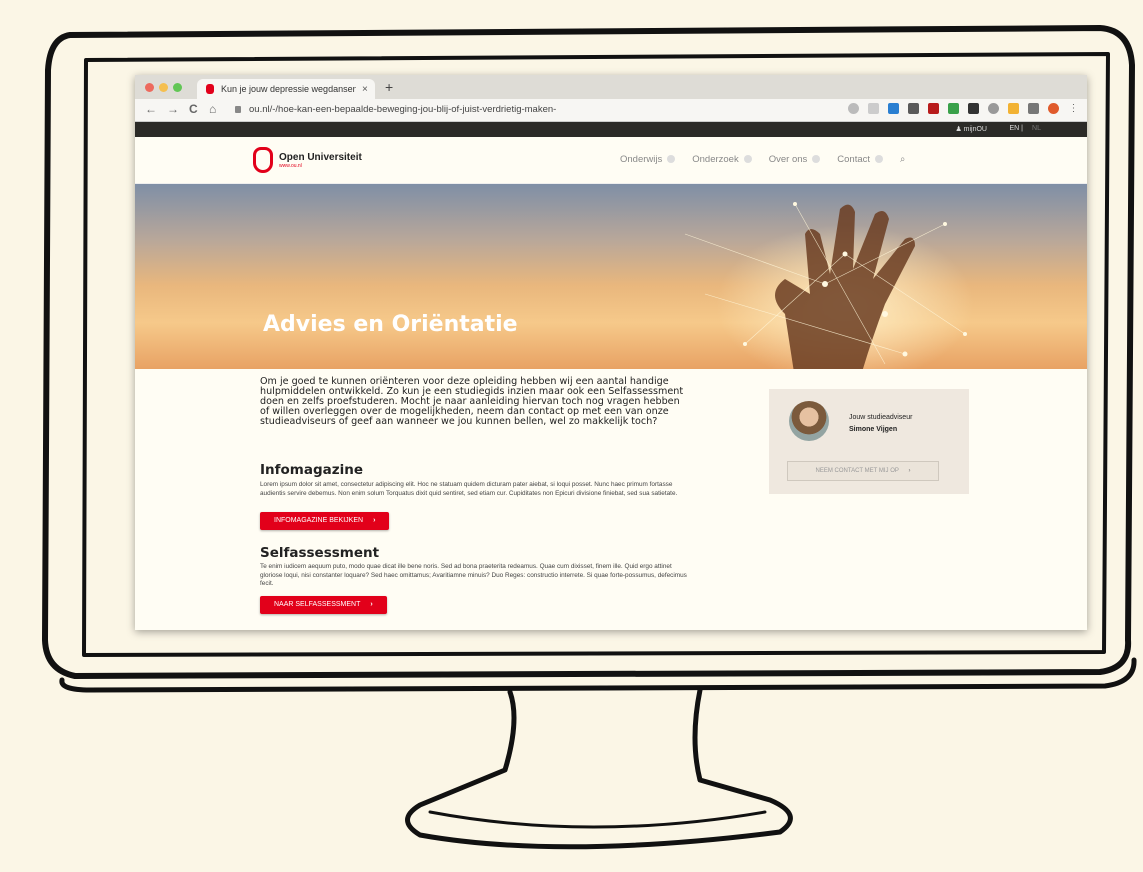 The height and width of the screenshot is (872, 1143). What do you see at coordinates (893, 108) in the screenshot?
I see `extension-translate-icon` at bounding box center [893, 108].